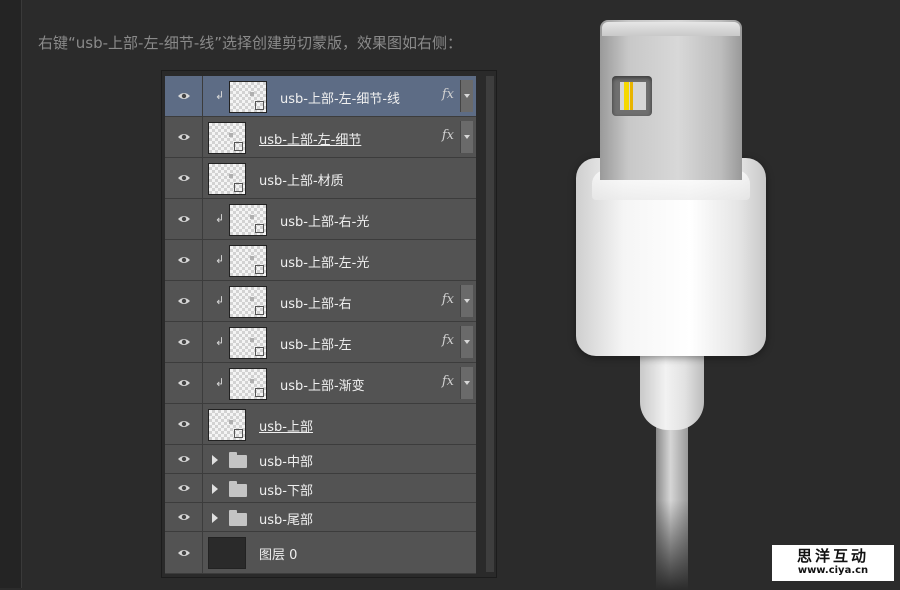 Image resolution: width=900 pixels, height=590 pixels. Describe the element at coordinates (286, 518) in the screenshot. I see `group-name: usb-尾部` at that location.